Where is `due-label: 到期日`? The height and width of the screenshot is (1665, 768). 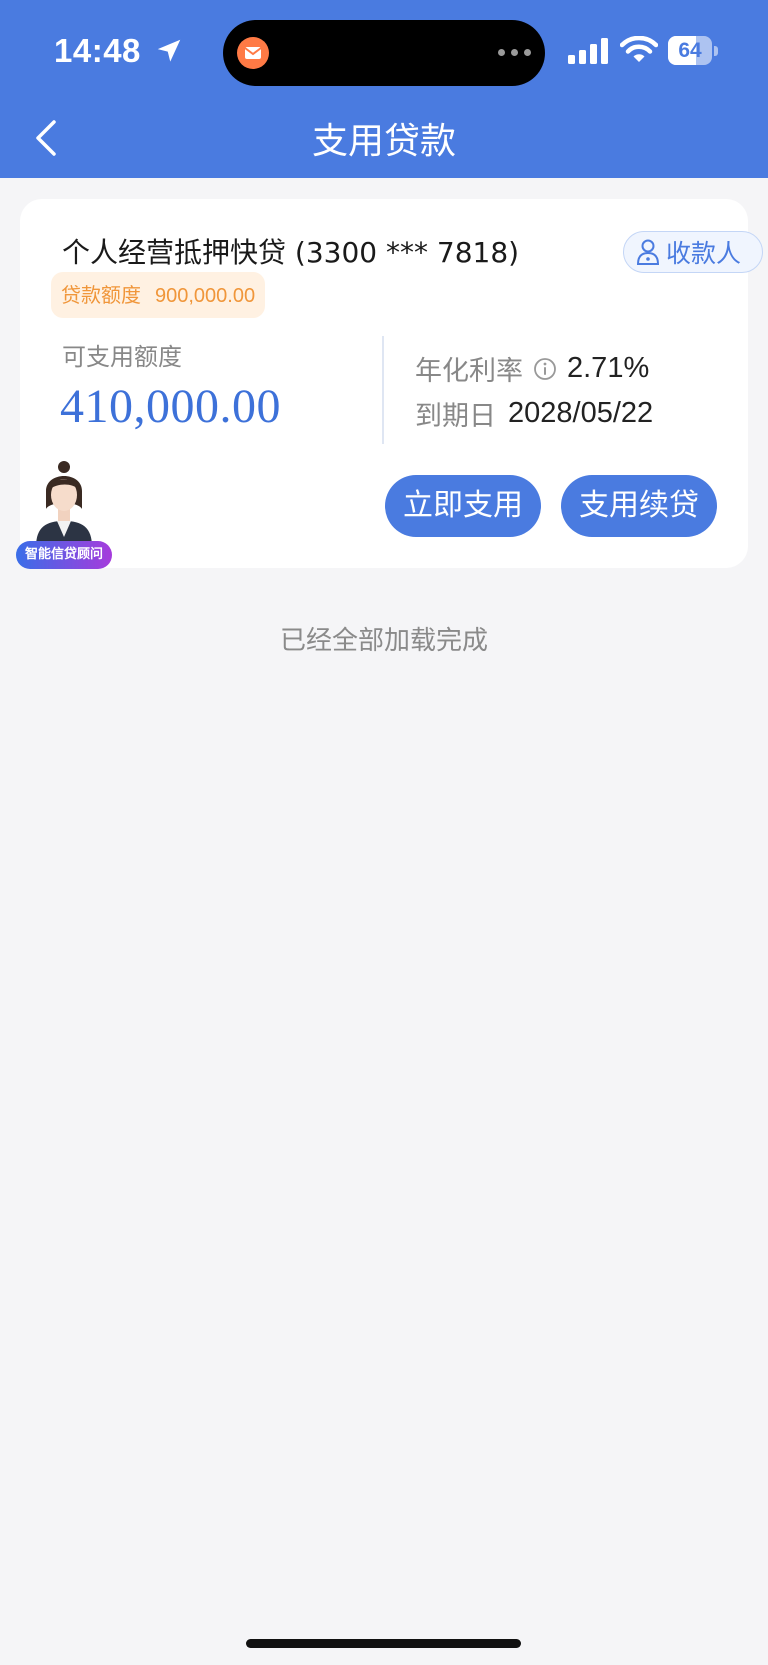 due-label: 到期日 is located at coordinates (455, 416).